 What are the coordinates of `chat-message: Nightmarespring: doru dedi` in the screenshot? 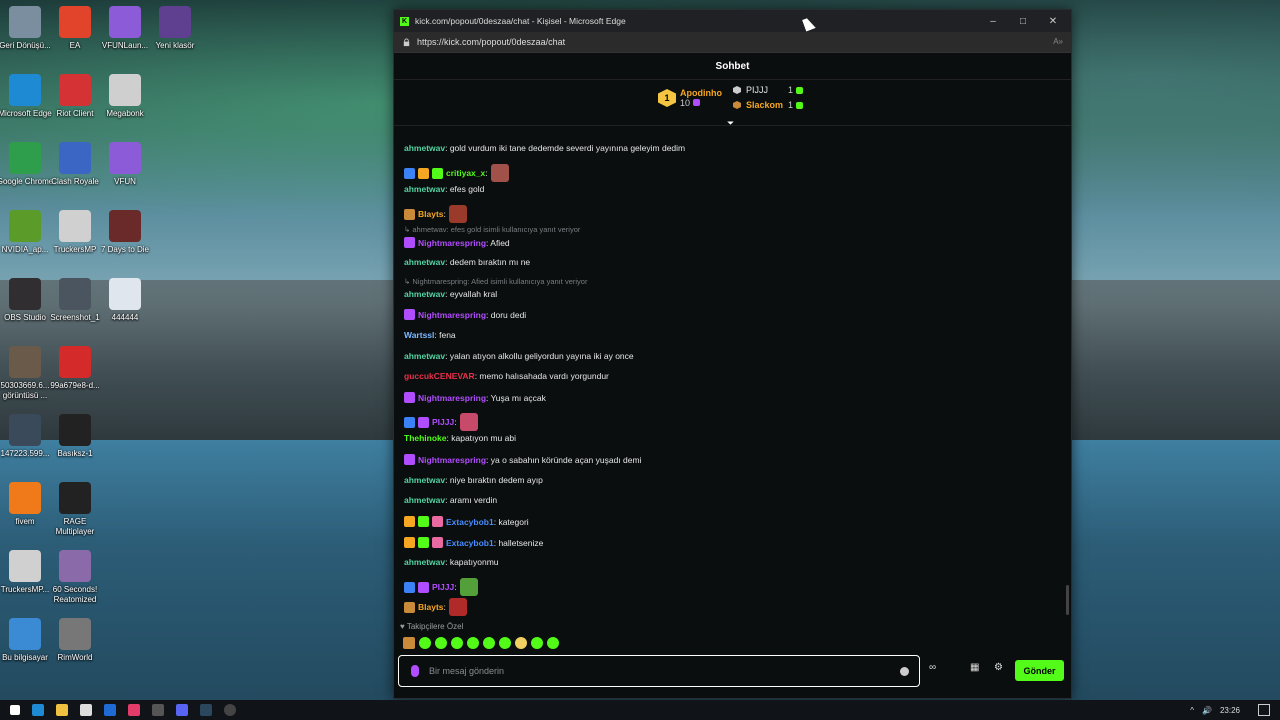 It's located at (465, 314).